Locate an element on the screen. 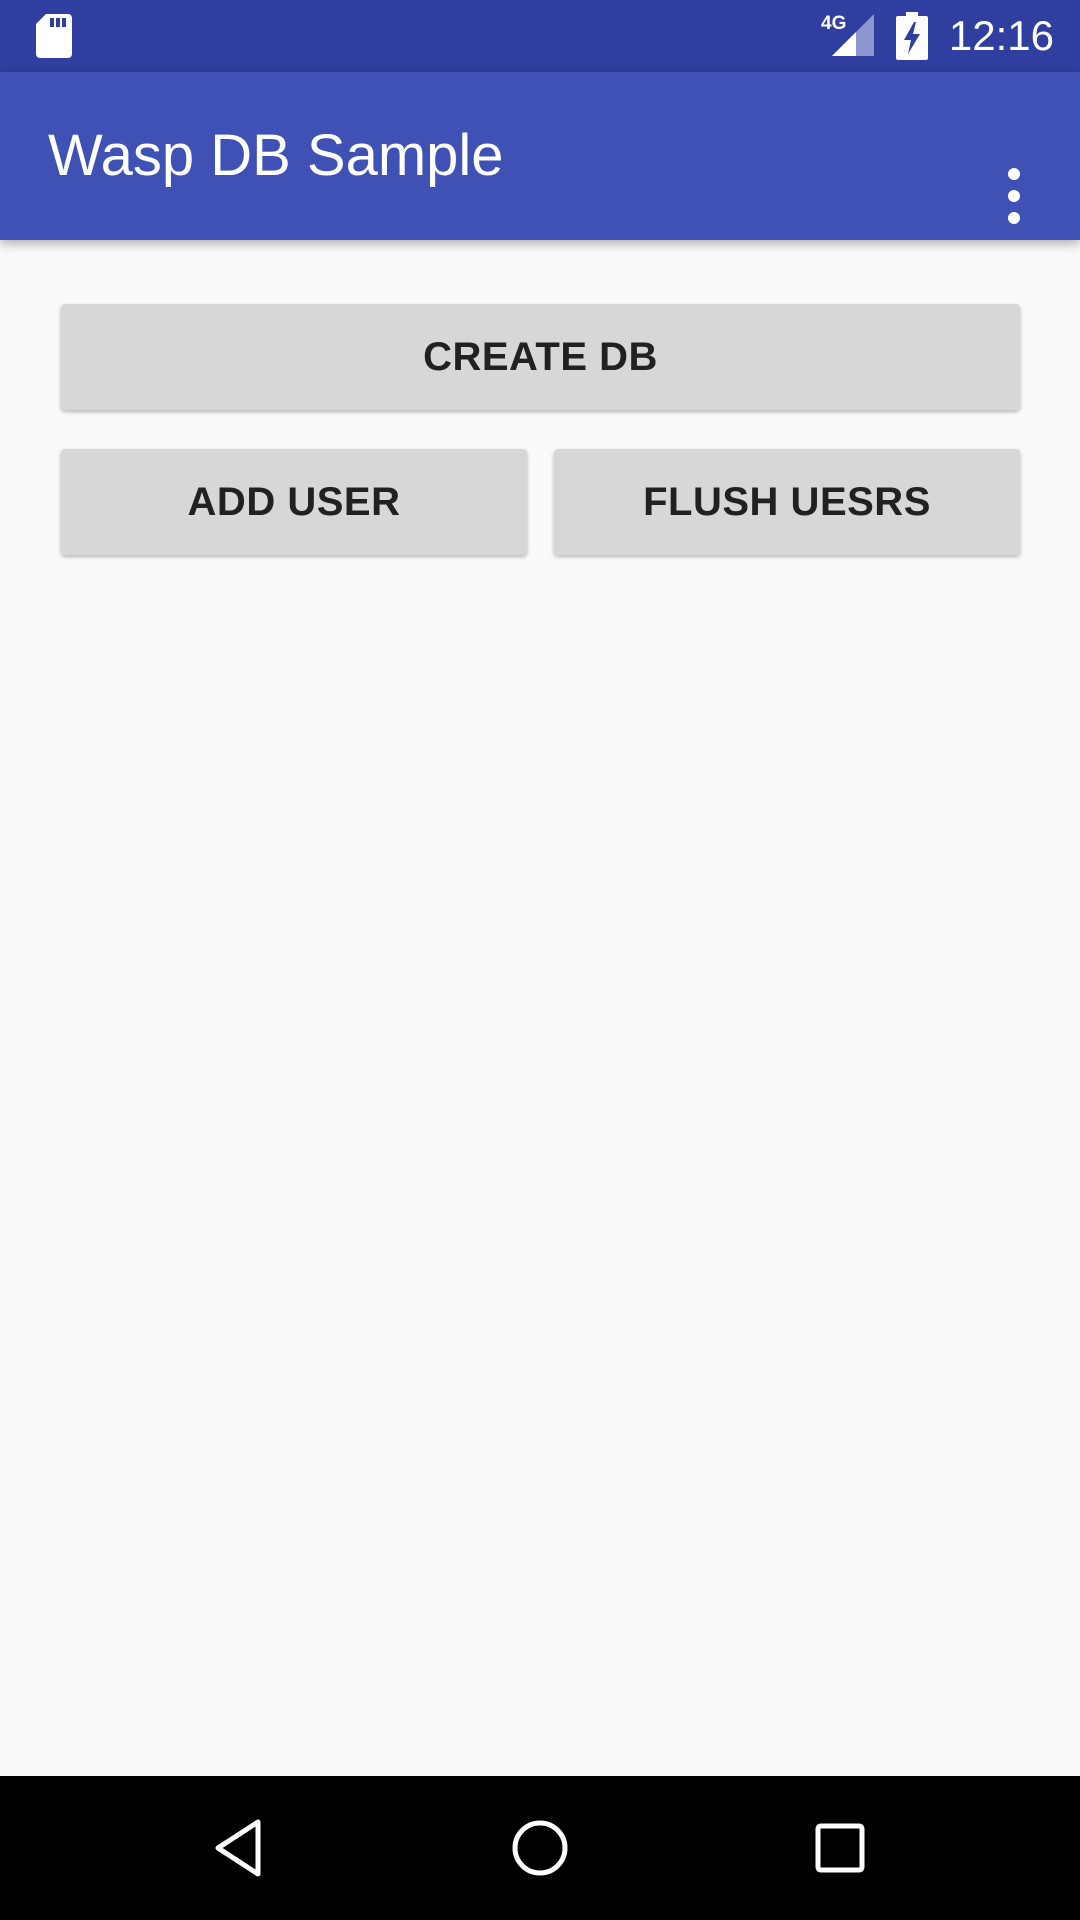  more-vert-icon is located at coordinates (1014, 196).